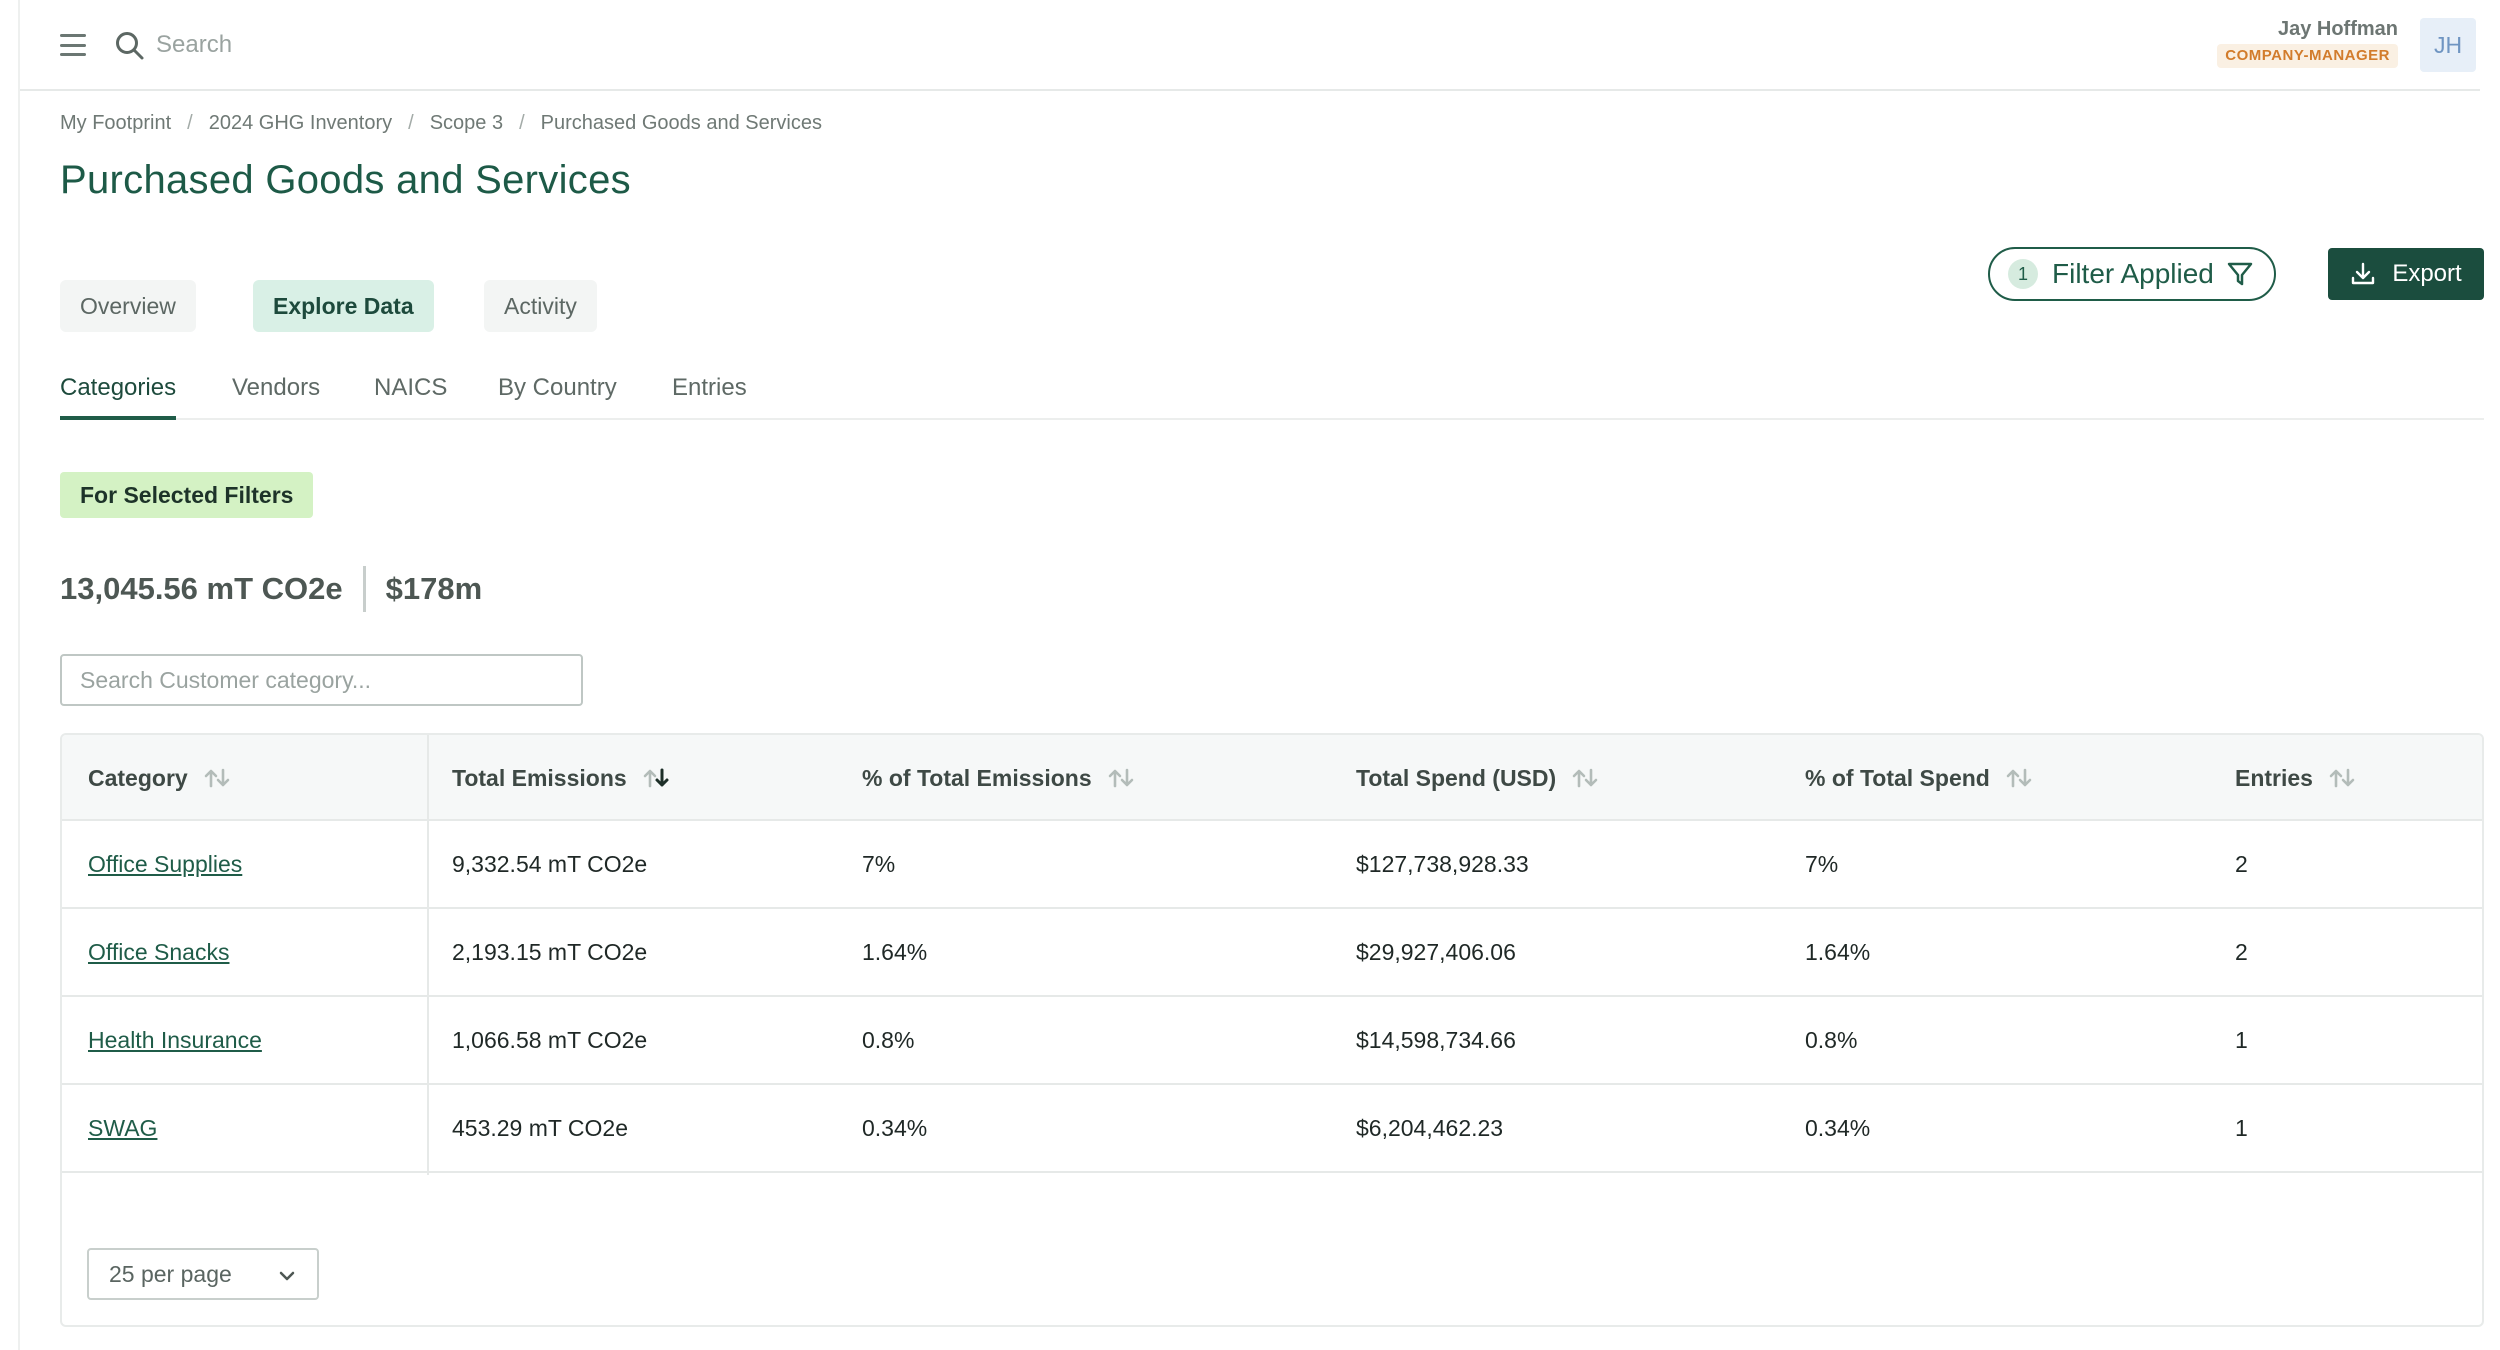  I want to click on subtab-by-country: By Country, so click(557, 395).